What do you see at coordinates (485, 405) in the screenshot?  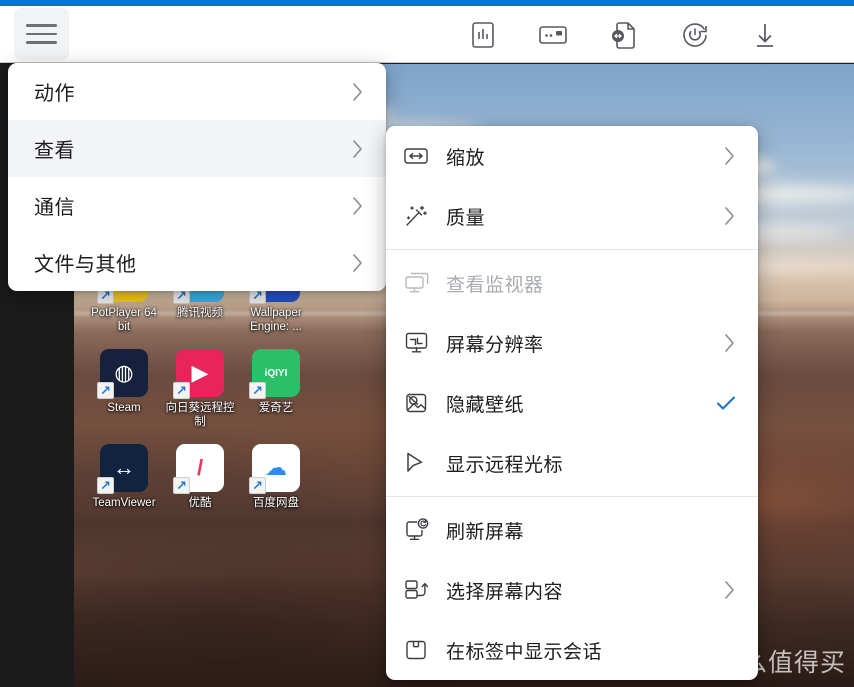 I see `view-submenu-item-label: 隐藏壁纸` at bounding box center [485, 405].